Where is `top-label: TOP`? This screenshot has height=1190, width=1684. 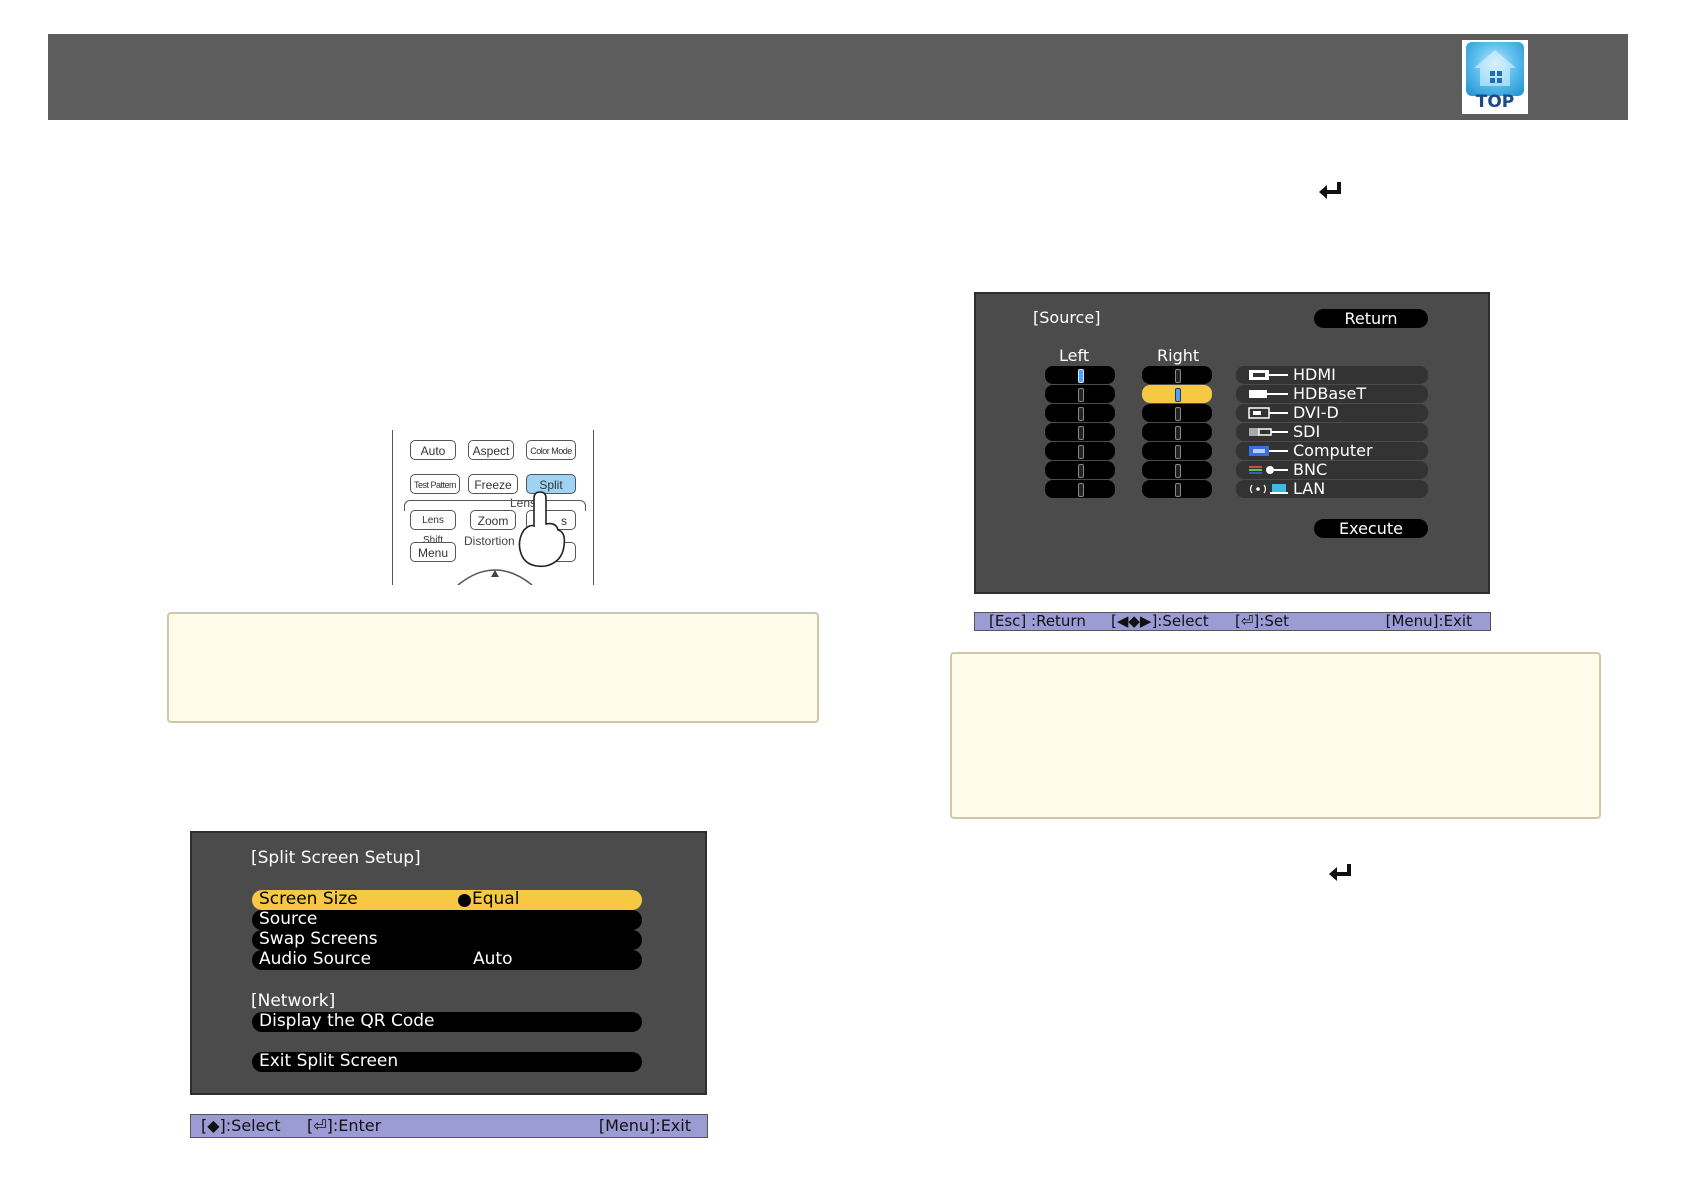 top-label: TOP is located at coordinates (1495, 102).